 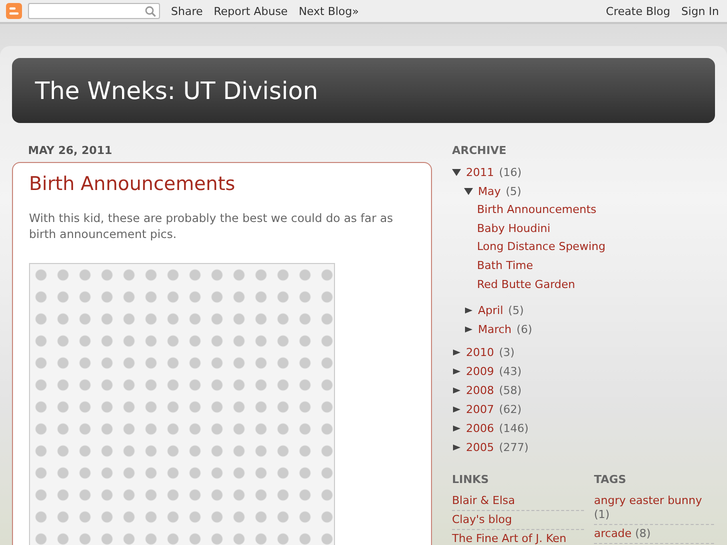 I want to click on post-count: (6), so click(x=524, y=329).